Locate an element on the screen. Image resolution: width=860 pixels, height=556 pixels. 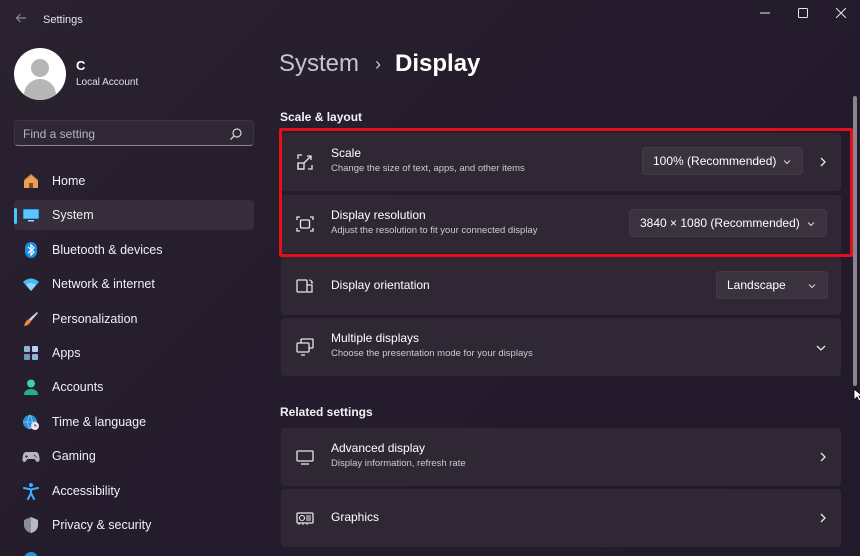
breadcrumb: System › Display is located at coordinates (379, 64).